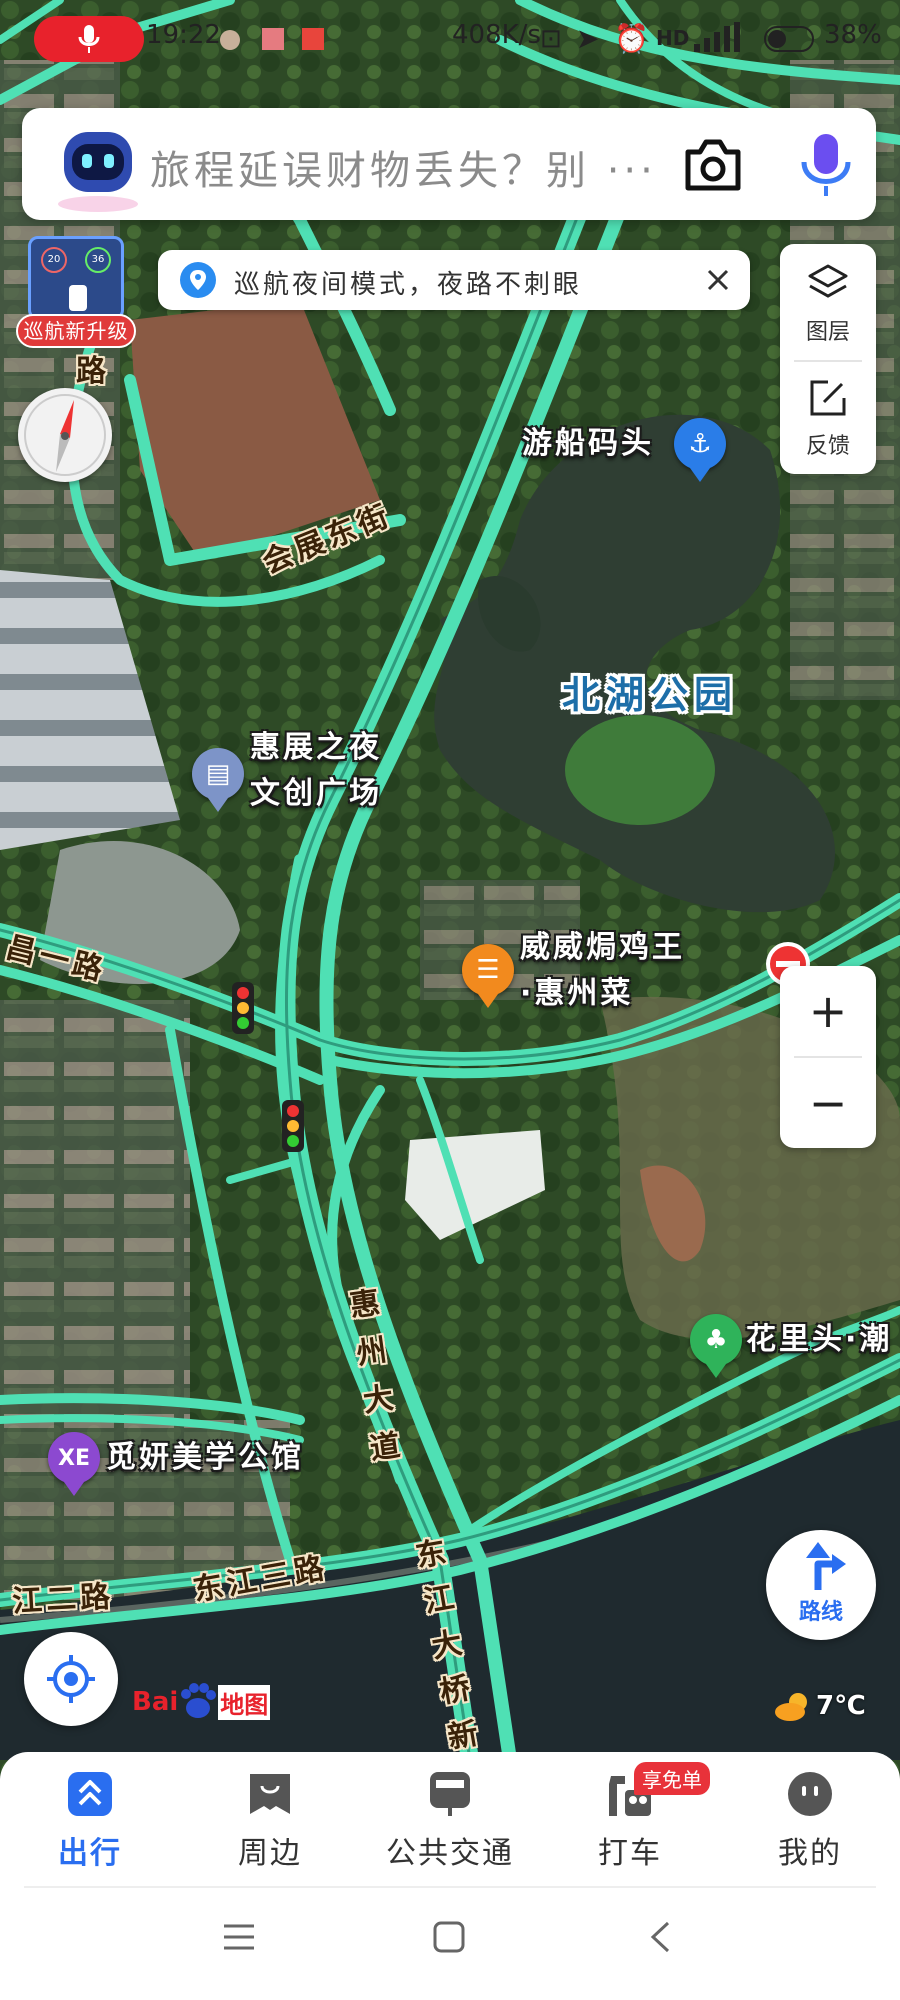 The height and width of the screenshot is (2000, 900). I want to click on anchor-icon: ⚓, so click(700, 450).